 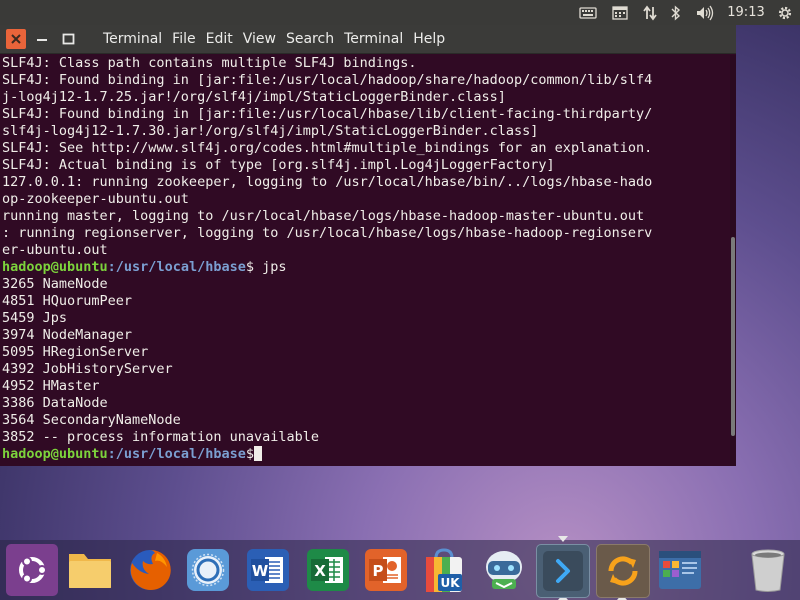 I want to click on keyboard-icon, so click(x=588, y=12).